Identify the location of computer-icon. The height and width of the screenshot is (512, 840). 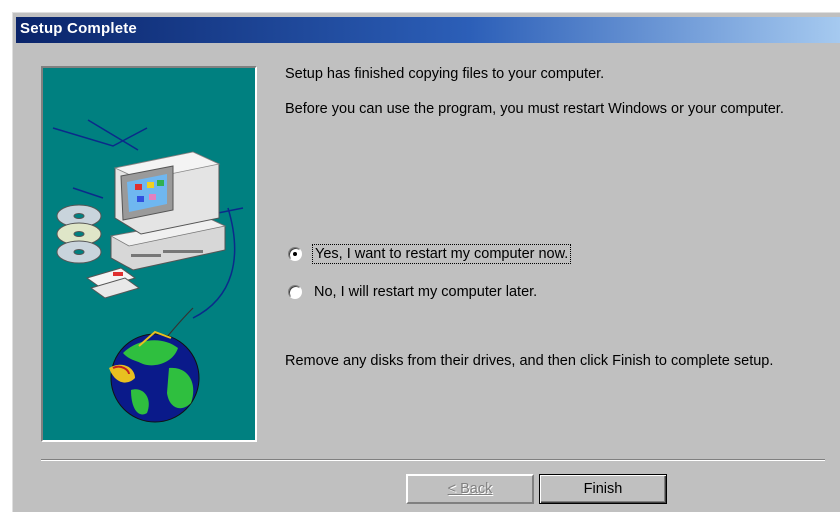
(168, 211).